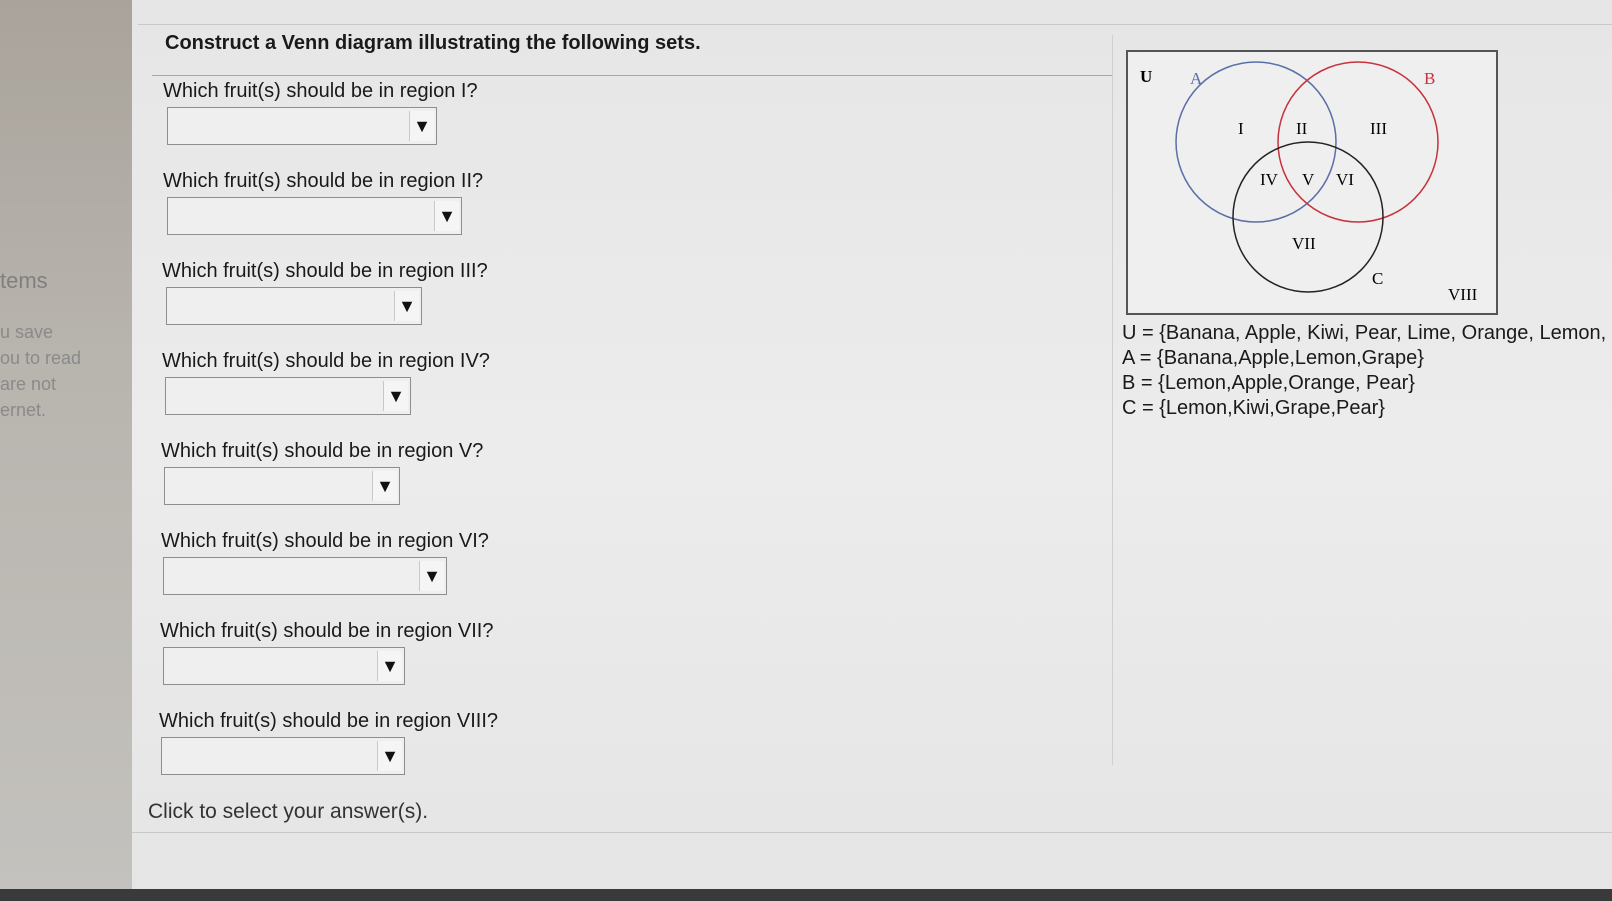  Describe the element at coordinates (305, 576) in the screenshot. I see `region-6-dropdown: ▼` at that location.